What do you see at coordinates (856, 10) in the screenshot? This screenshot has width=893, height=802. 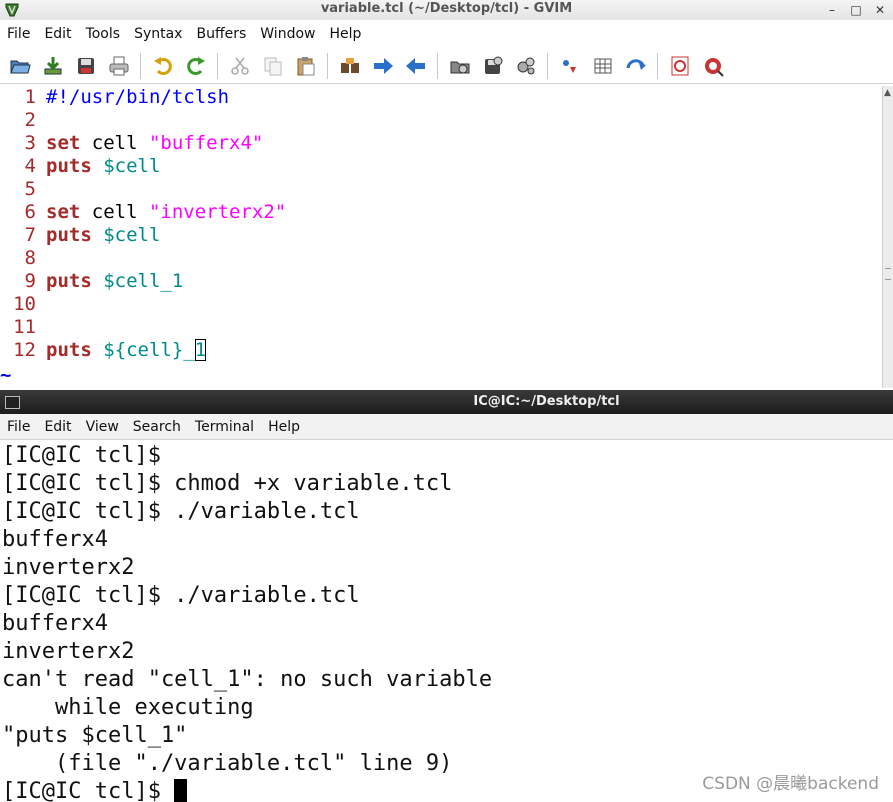 I see `maximize-button: □` at bounding box center [856, 10].